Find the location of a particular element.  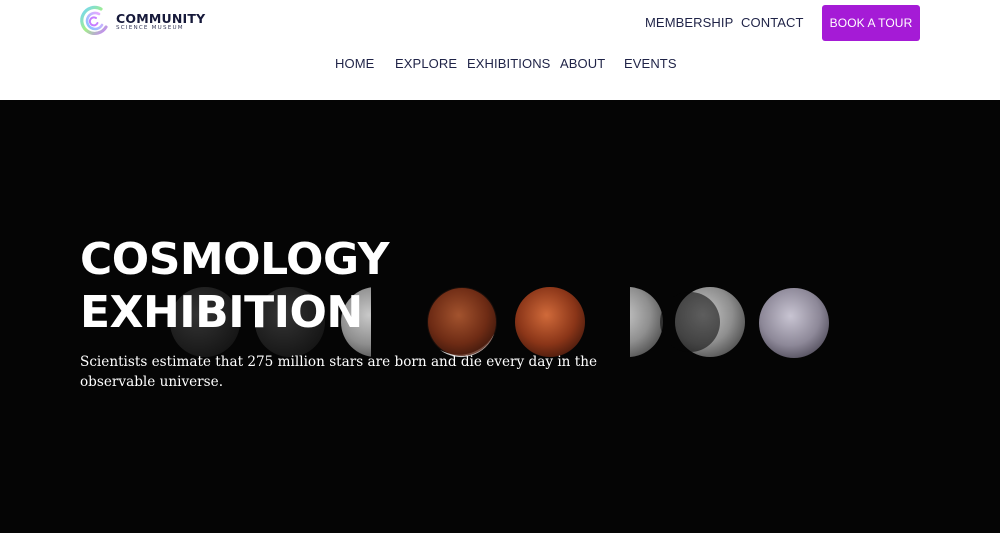

hero-title: COSMOLOGY EXHIBITION is located at coordinates (234, 286).